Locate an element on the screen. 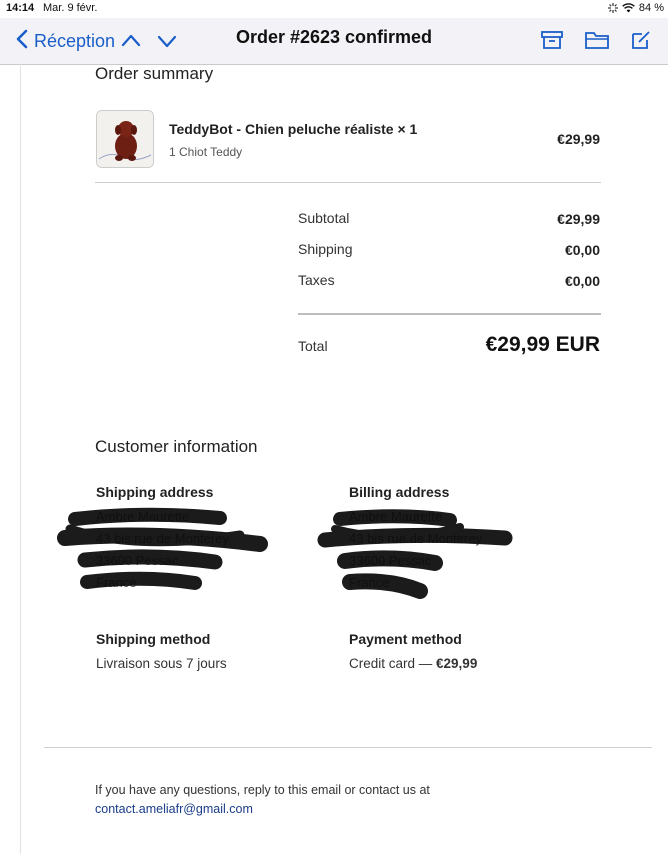 Image resolution: width=668 pixels, height=854 pixels. total-value: €29,99 EUR is located at coordinates (542, 344).